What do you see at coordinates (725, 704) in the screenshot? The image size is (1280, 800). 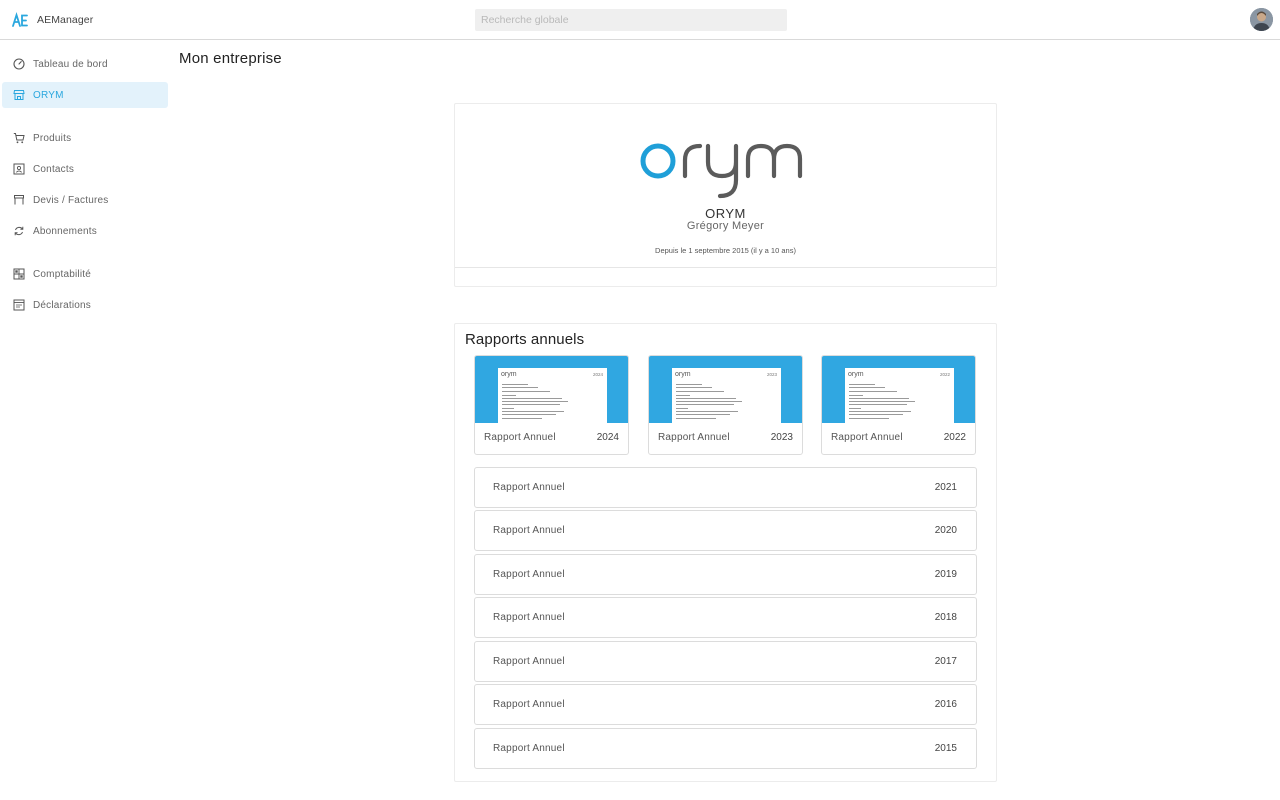 I see `report-row-2016: Rapport Annuel 2016` at bounding box center [725, 704].